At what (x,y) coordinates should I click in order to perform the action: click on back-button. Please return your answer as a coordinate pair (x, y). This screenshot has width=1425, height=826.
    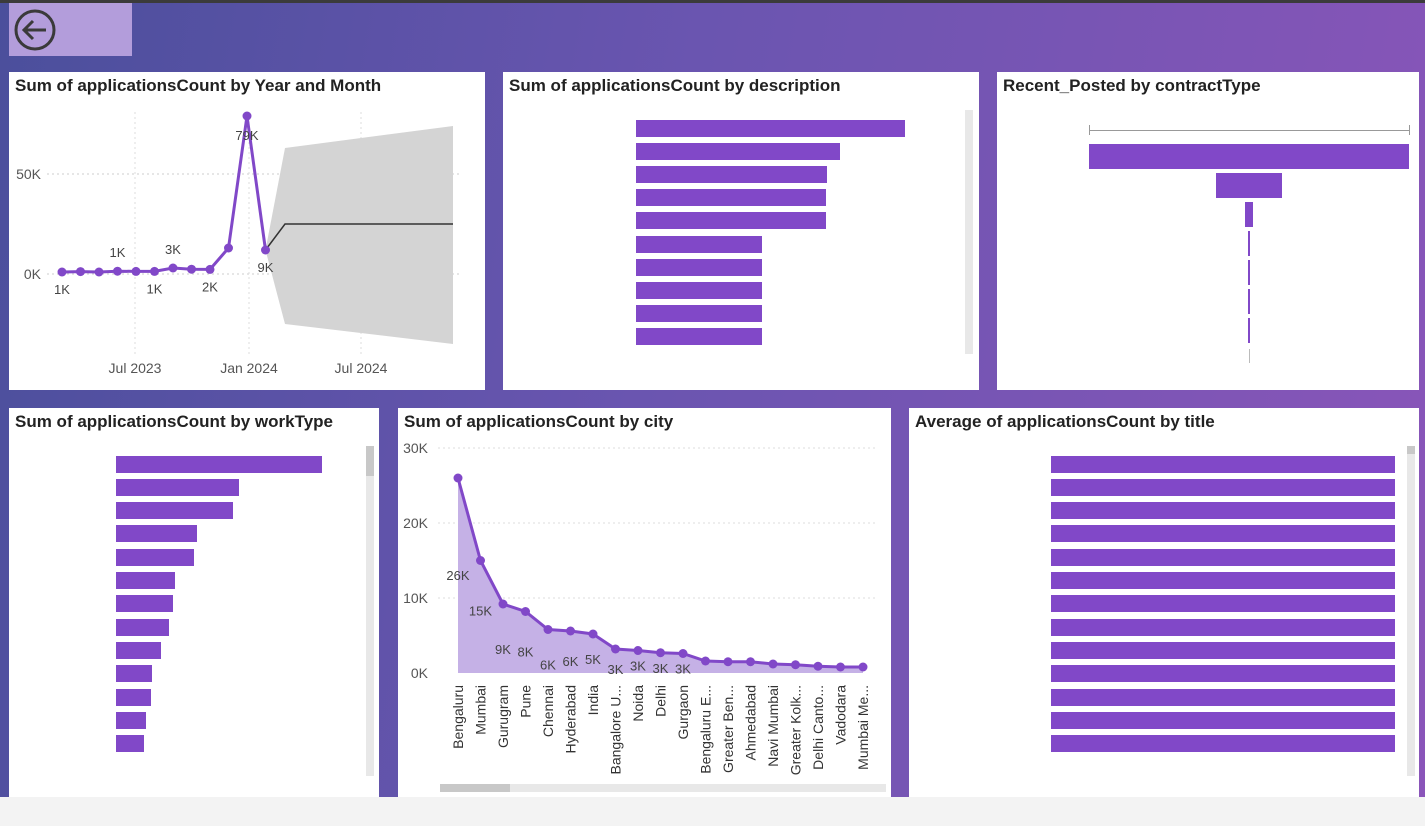
    Looking at the image, I should click on (70, 29).